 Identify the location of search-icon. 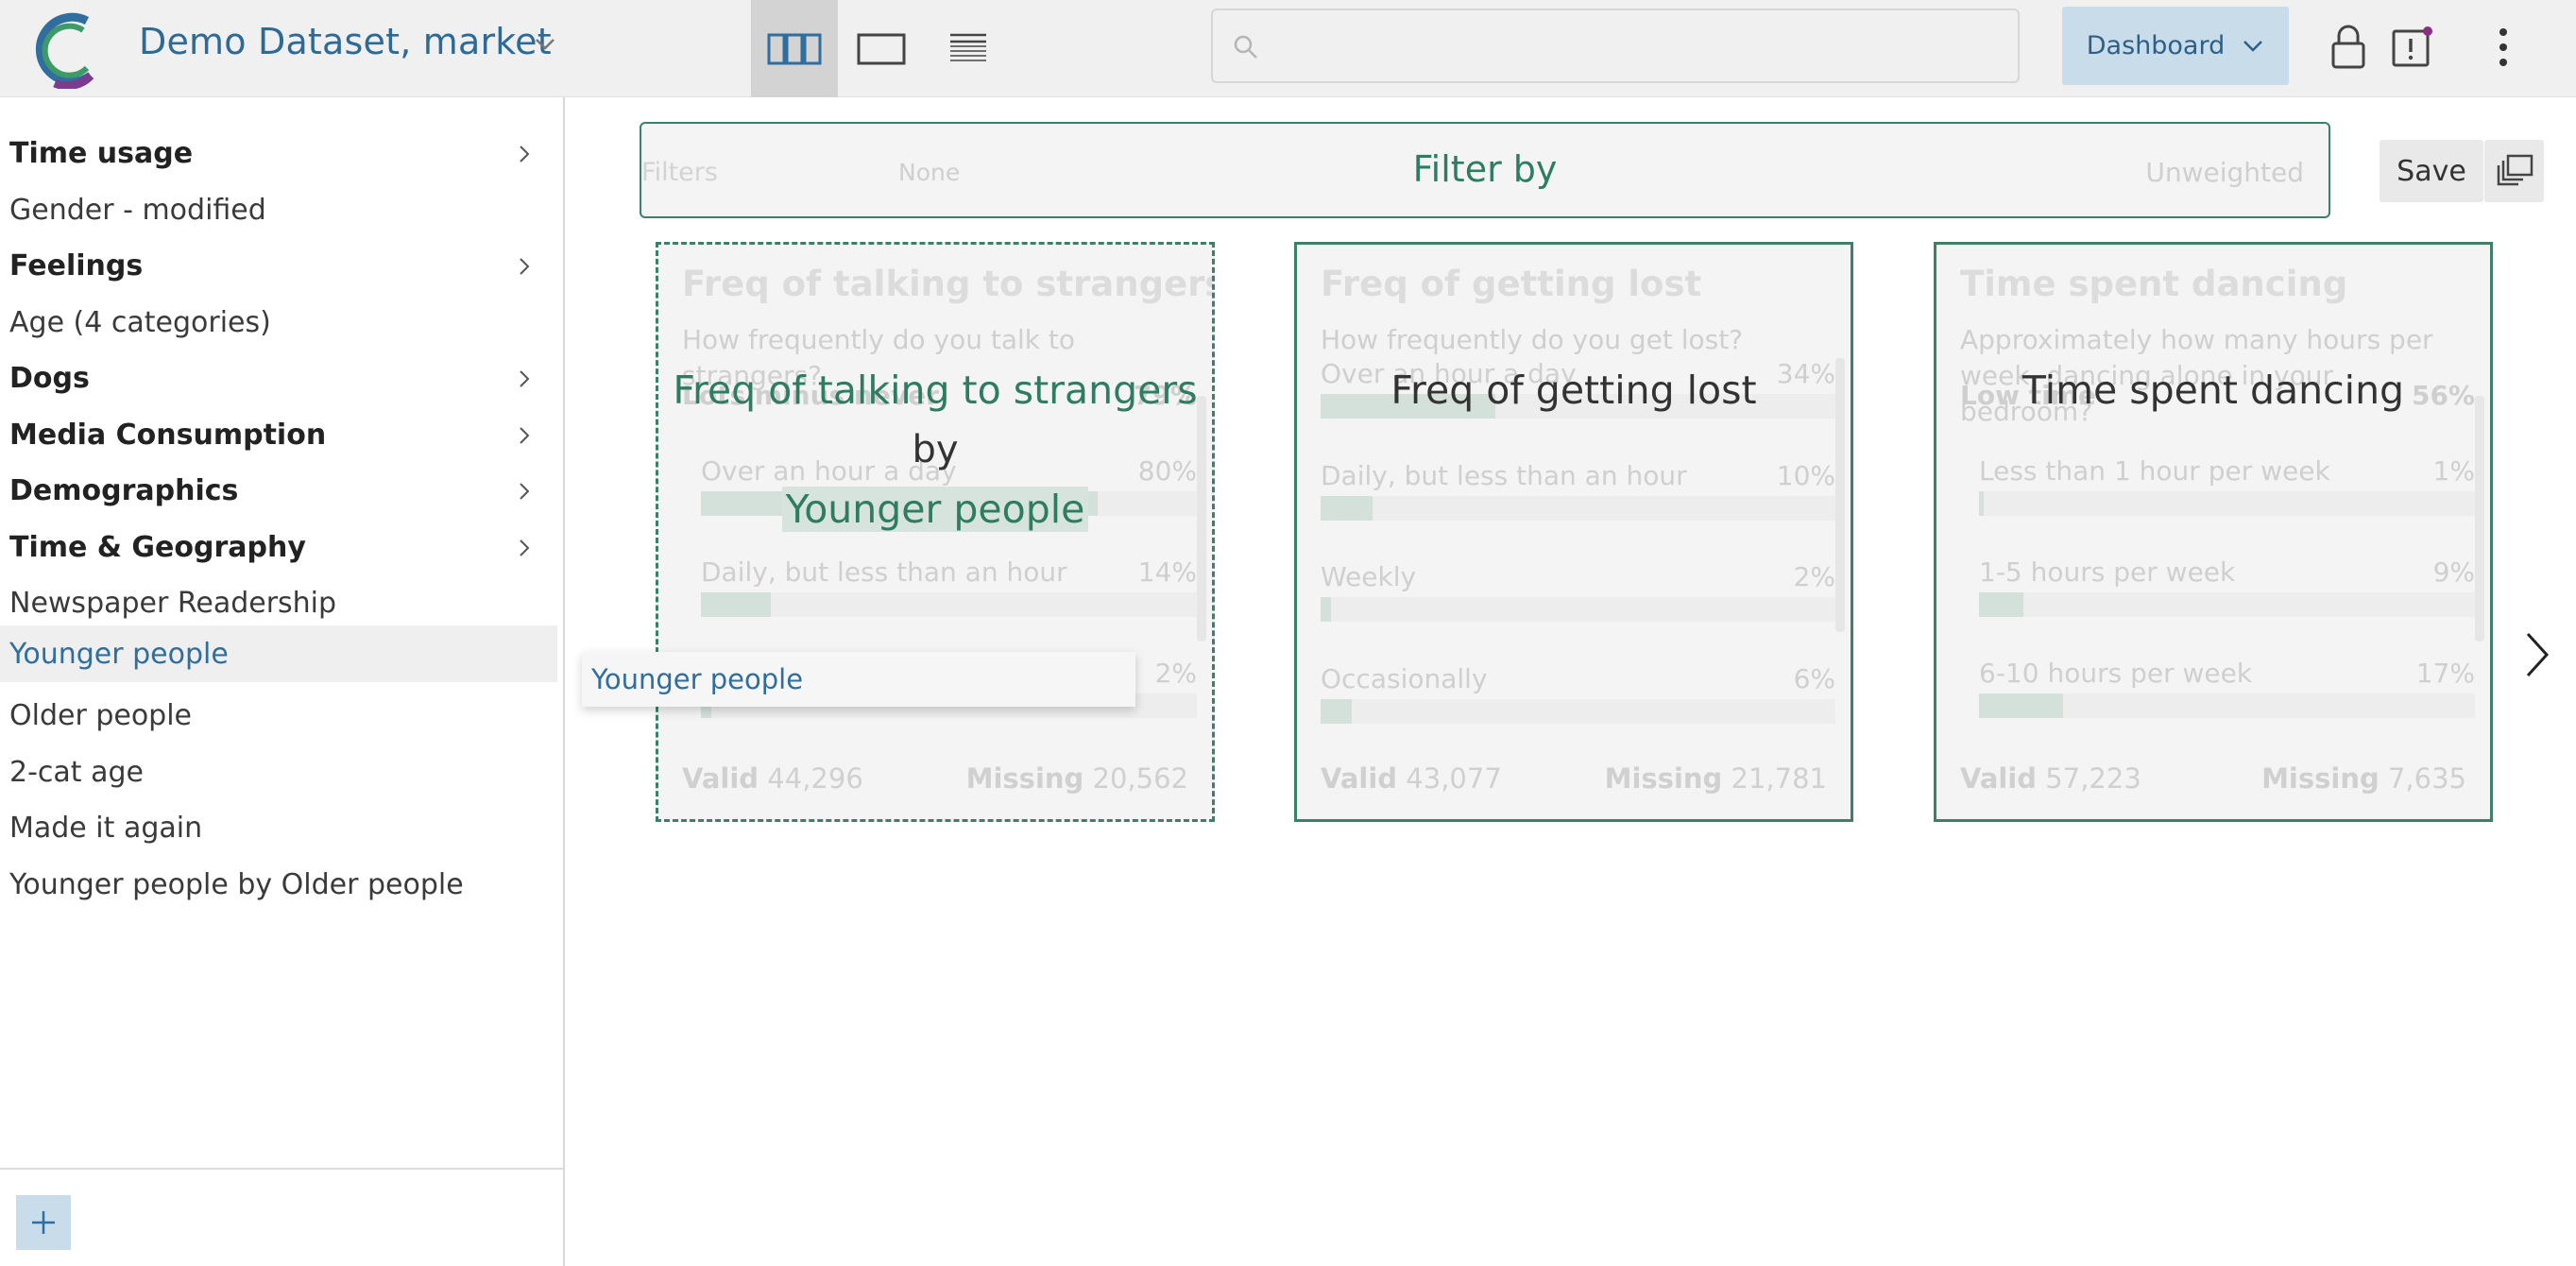
(1246, 47).